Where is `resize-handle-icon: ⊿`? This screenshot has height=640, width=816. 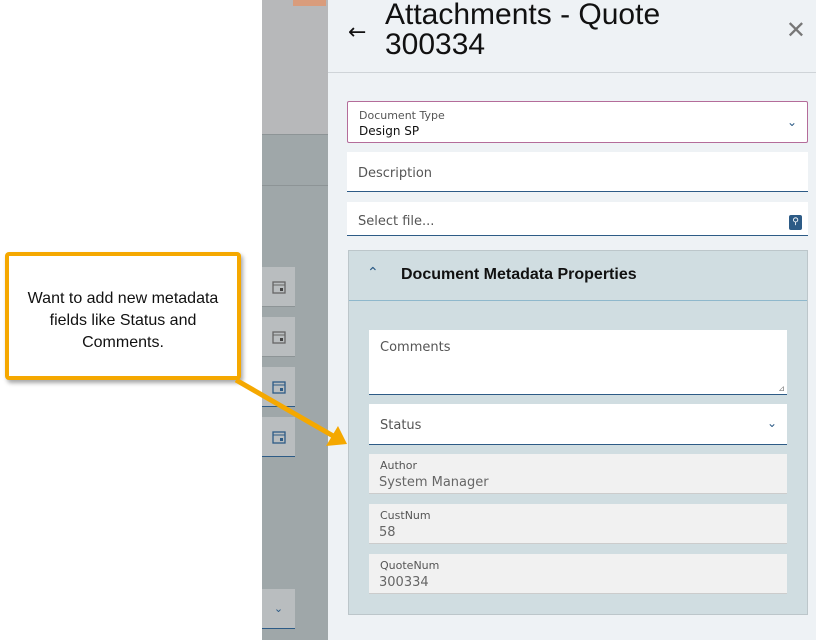 resize-handle-icon: ⊿ is located at coordinates (781, 388).